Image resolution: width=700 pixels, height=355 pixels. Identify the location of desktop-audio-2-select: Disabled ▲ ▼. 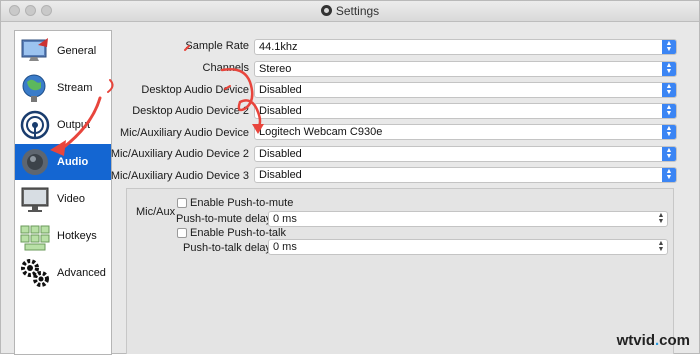
(465, 111).